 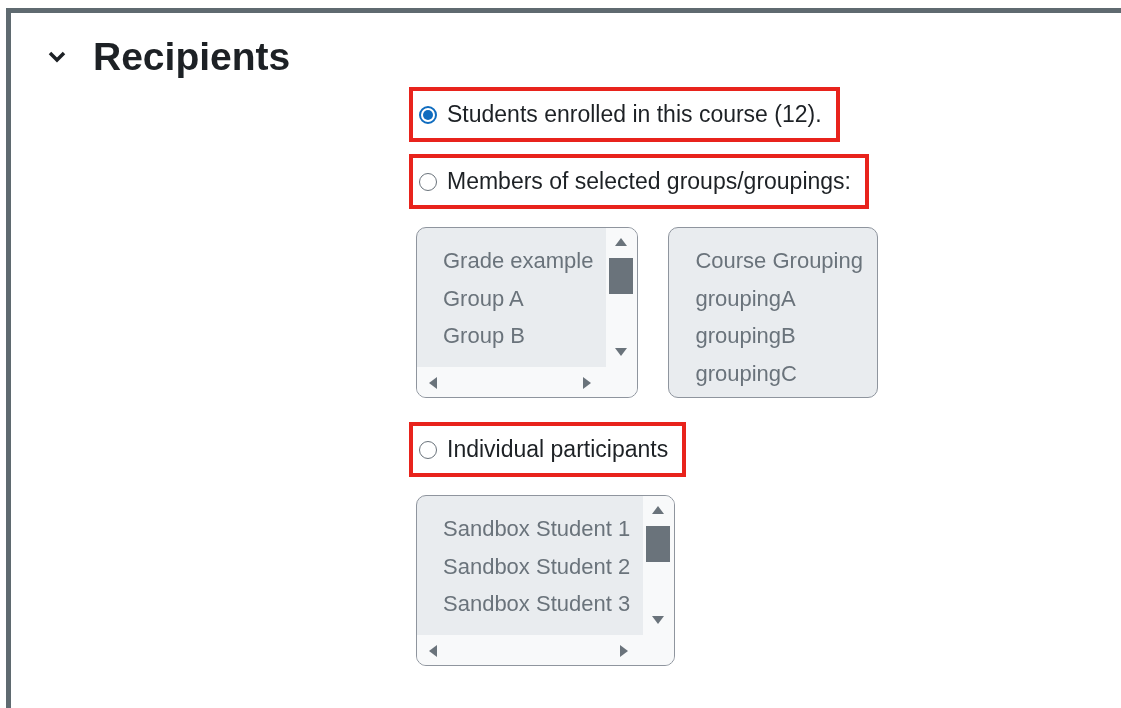 What do you see at coordinates (548, 449) in the screenshot?
I see `radio-option: Individual participants` at bounding box center [548, 449].